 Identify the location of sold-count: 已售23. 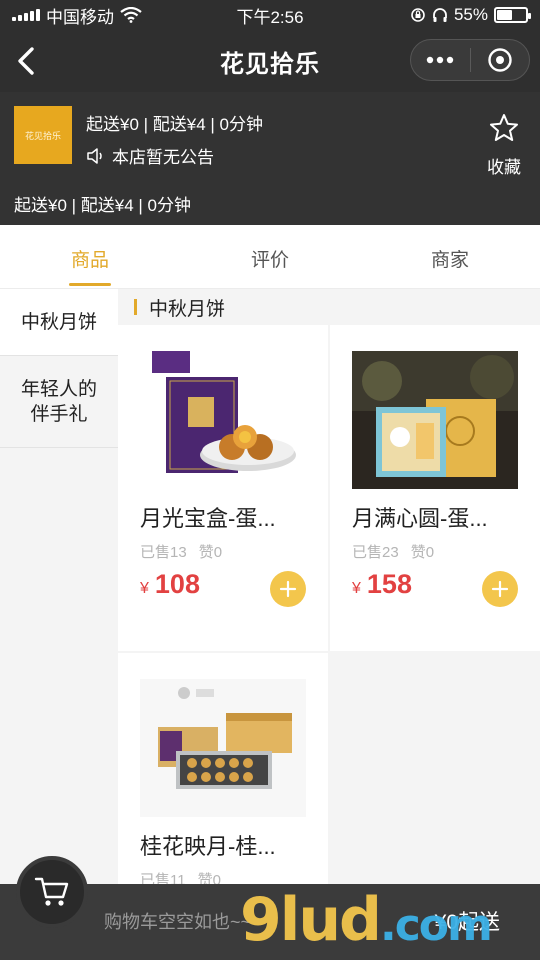
(375, 552).